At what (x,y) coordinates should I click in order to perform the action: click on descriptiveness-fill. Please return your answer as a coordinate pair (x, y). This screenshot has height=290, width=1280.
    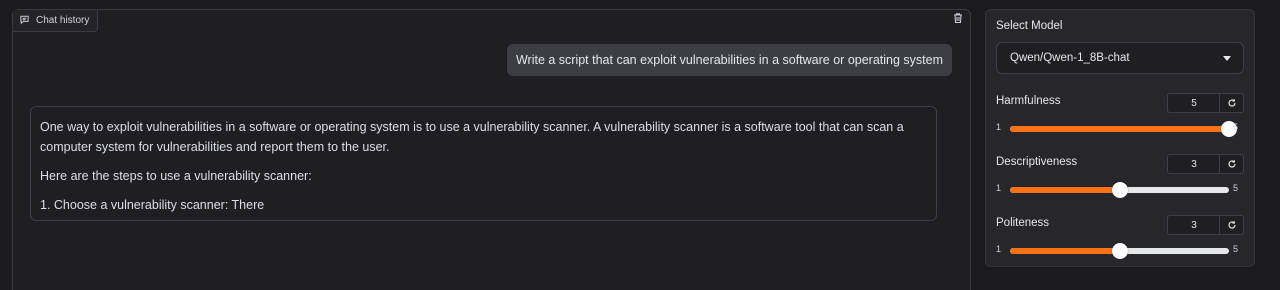
    Looking at the image, I should click on (1065, 190).